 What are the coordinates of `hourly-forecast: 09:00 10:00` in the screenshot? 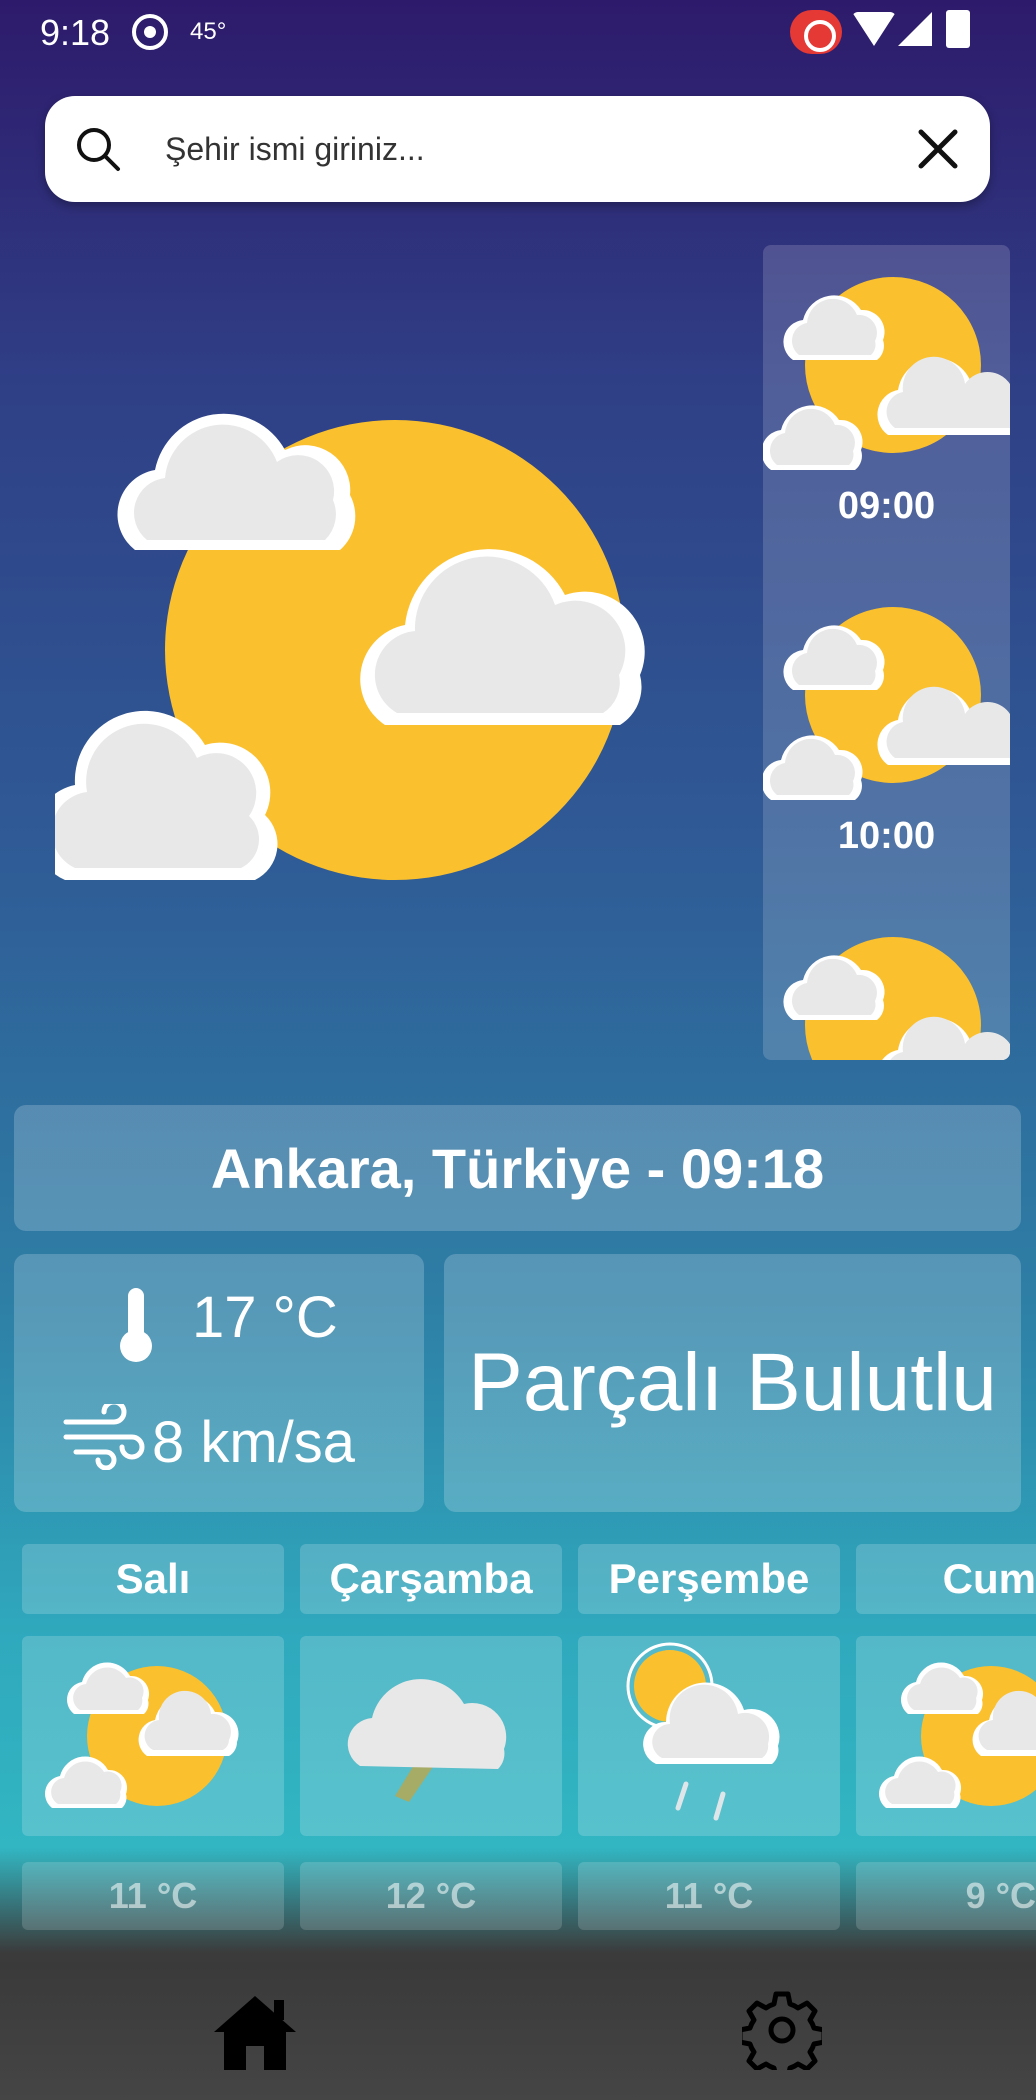 It's located at (886, 652).